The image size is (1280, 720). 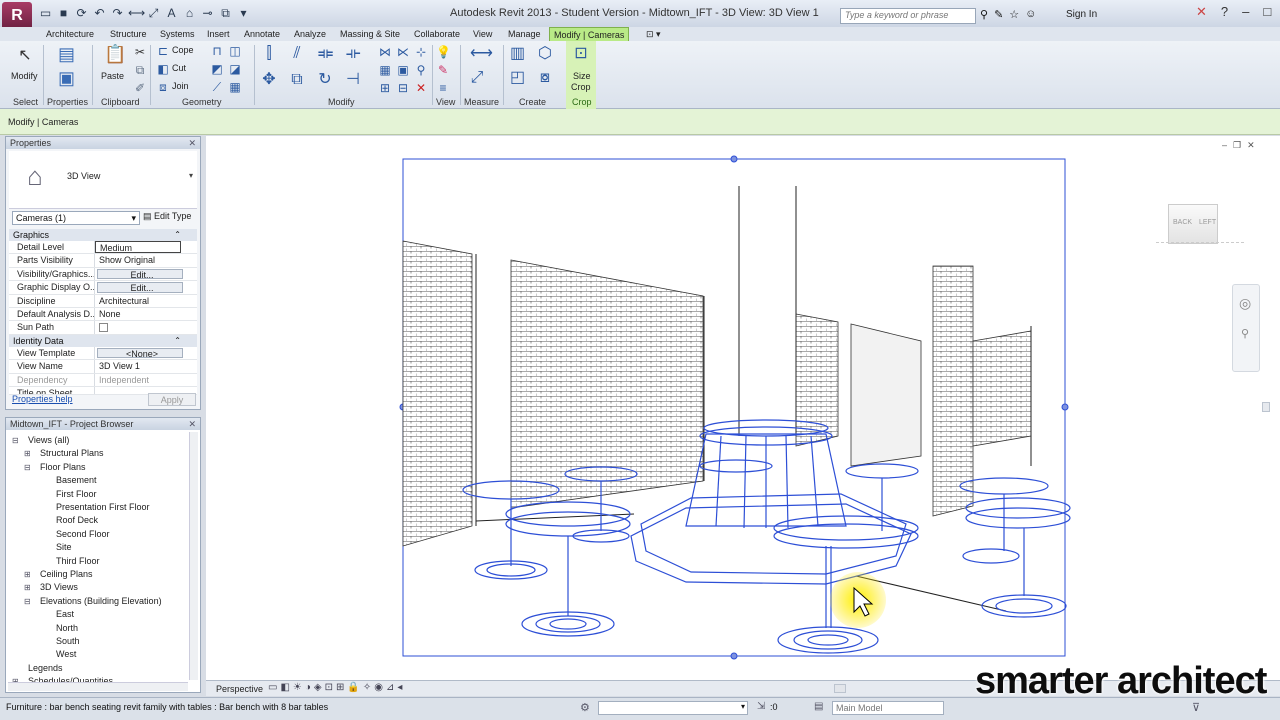 I want to click on show-crop-icon: ⊞, so click(x=340, y=687).